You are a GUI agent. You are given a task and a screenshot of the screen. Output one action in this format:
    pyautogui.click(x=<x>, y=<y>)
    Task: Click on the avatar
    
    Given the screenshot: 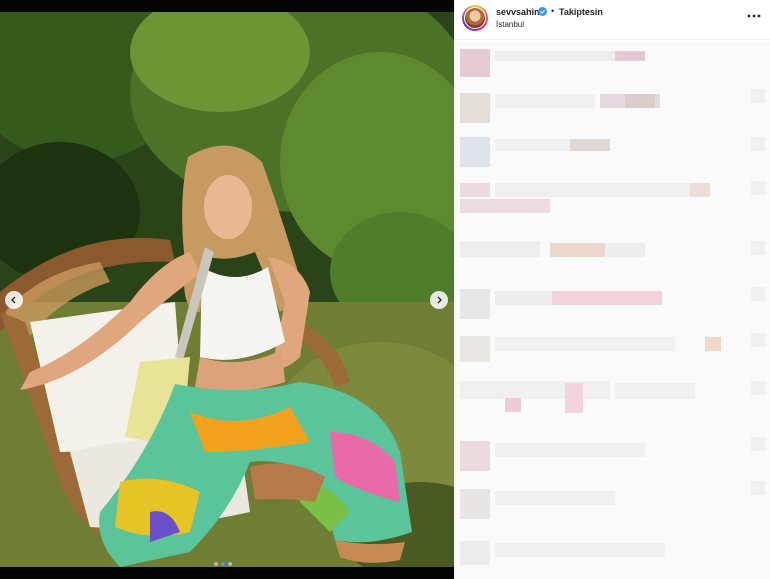 What is the action you would take?
    pyautogui.click(x=475, y=18)
    